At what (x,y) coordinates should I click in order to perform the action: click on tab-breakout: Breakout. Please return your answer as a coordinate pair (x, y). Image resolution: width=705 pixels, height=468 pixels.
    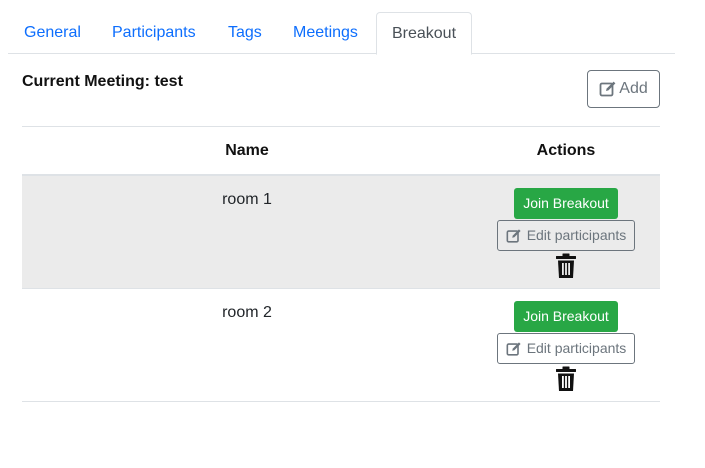
    Looking at the image, I should click on (424, 33).